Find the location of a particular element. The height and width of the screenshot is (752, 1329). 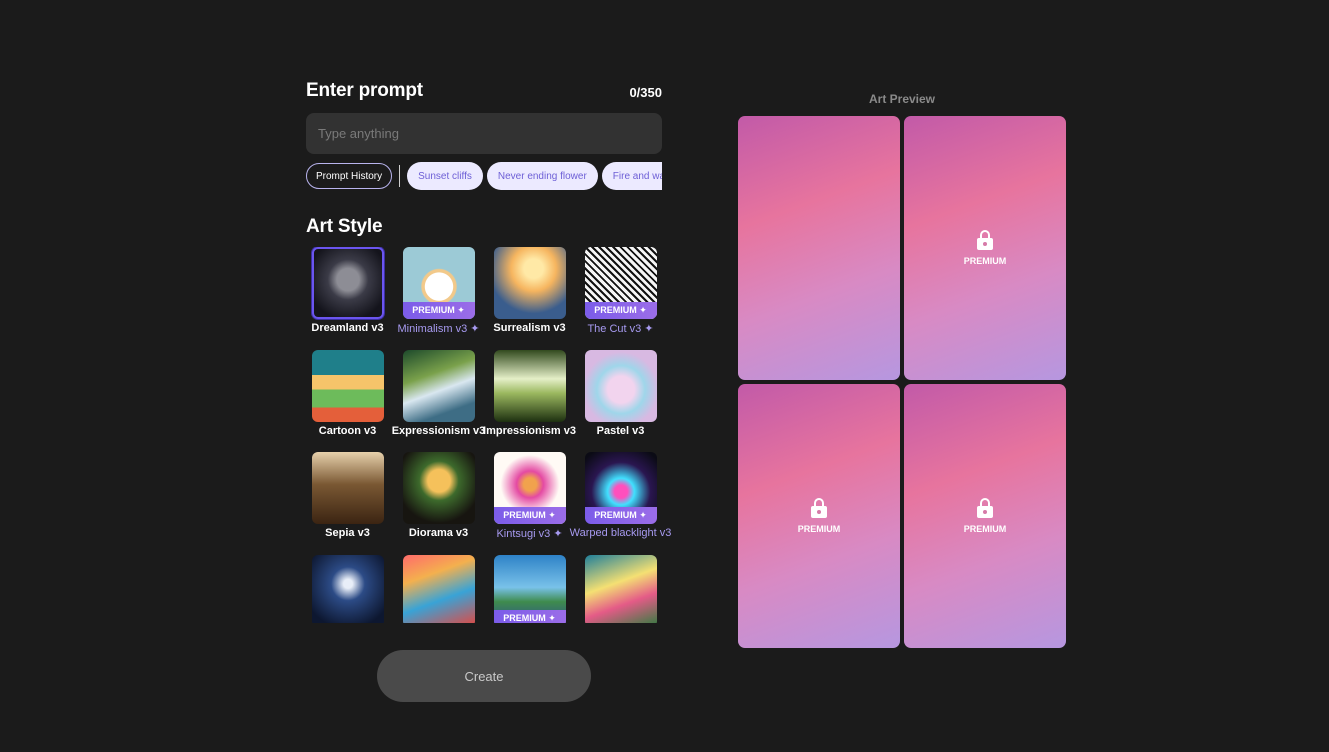

art-style-tile: Cartoon v3 is located at coordinates (347, 393).